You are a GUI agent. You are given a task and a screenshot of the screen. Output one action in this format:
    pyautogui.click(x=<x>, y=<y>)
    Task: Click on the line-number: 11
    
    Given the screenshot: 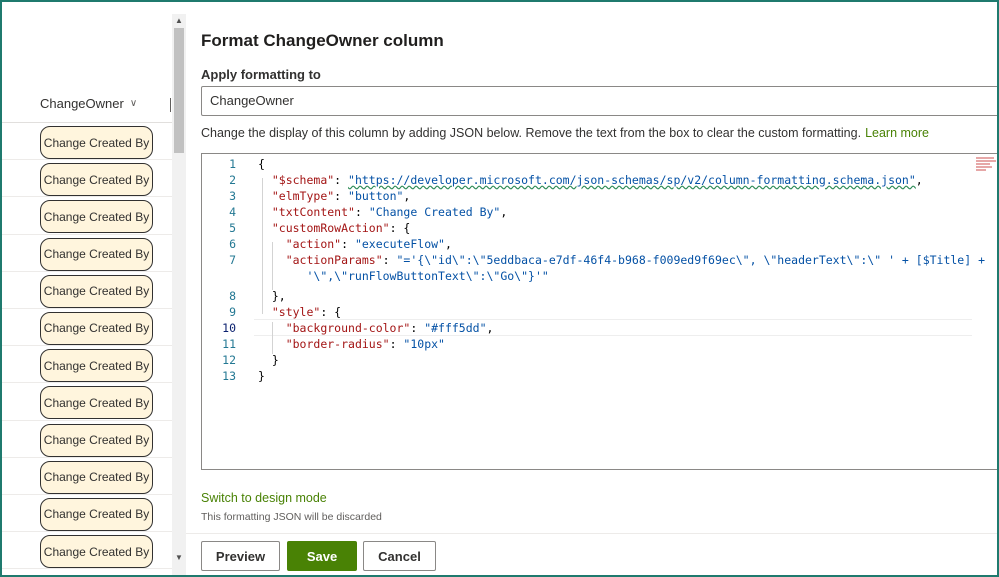 What is the action you would take?
    pyautogui.click(x=229, y=344)
    